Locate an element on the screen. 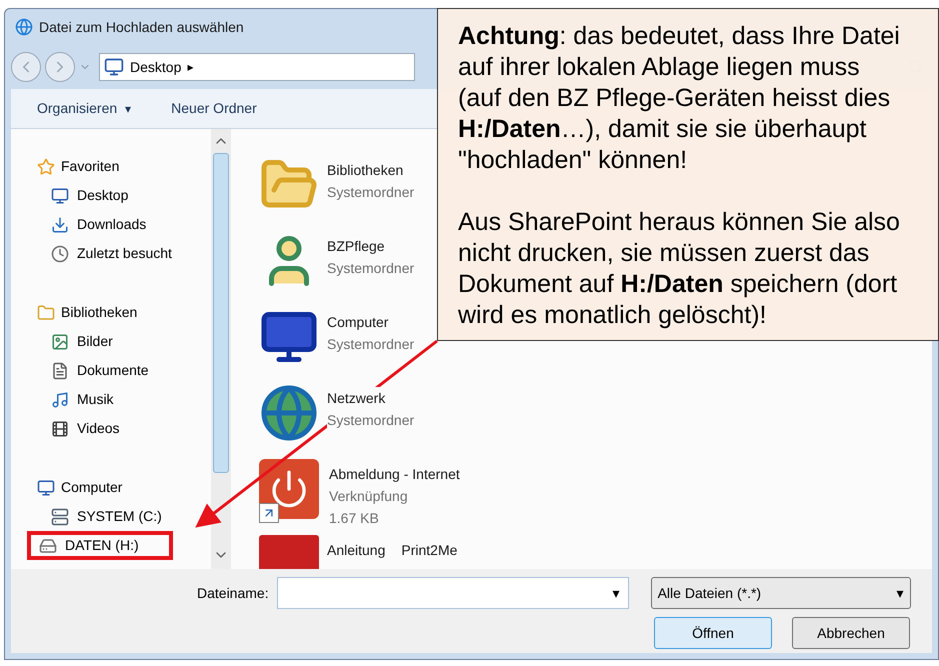 The image size is (939, 666). nav-group: Bibliotheken is located at coordinates (124, 312).